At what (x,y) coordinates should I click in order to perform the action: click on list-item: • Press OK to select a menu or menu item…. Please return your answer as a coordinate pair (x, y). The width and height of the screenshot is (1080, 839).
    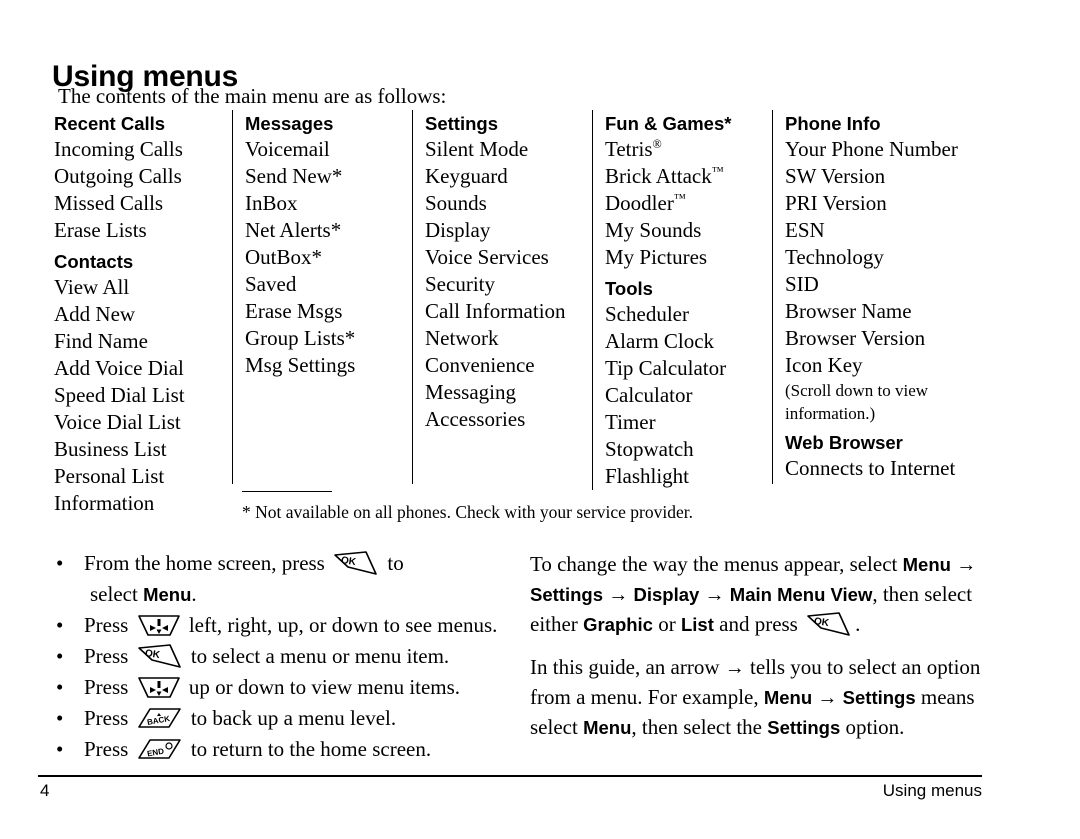
    Looking at the image, I should click on (281, 656).